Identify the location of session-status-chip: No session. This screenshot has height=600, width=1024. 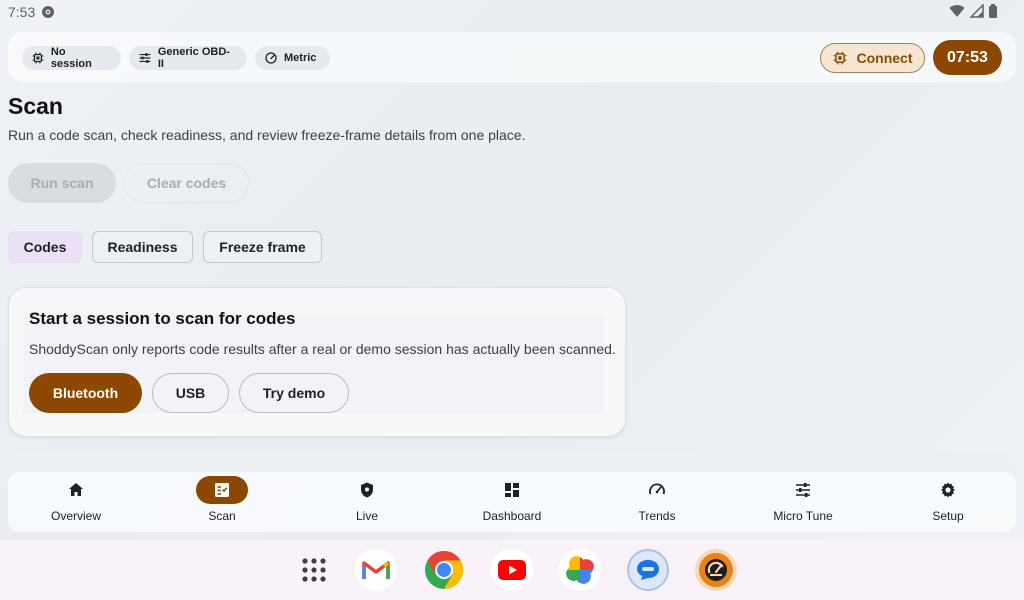
(71, 58).